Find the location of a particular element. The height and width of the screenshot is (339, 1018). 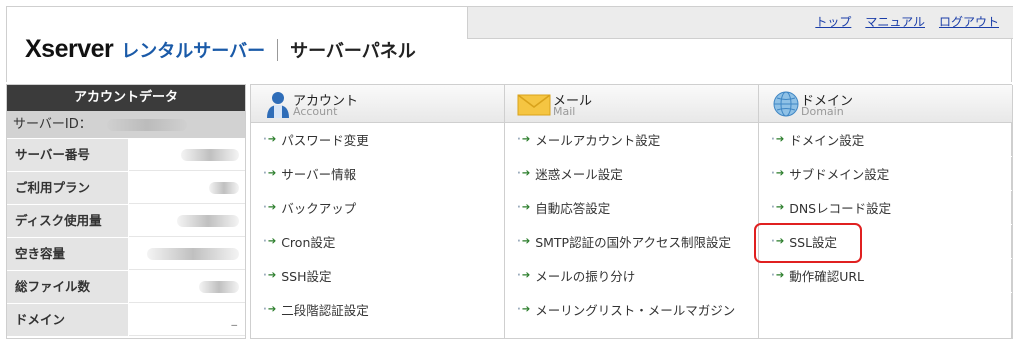

account-data-header: アカウントデータ is located at coordinates (126, 98).